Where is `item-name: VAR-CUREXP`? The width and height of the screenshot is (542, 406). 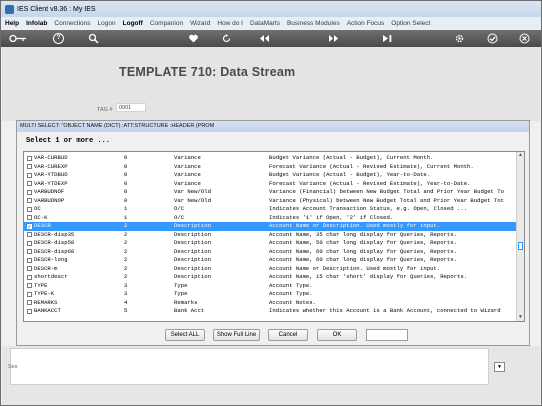 item-name: VAR-CUREXP is located at coordinates (51, 166).